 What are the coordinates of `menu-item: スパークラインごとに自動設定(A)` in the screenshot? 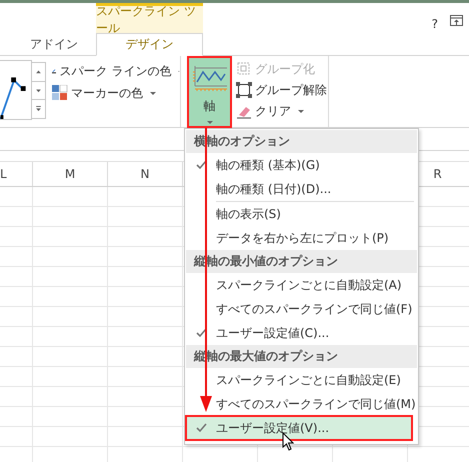 It's located at (301, 285).